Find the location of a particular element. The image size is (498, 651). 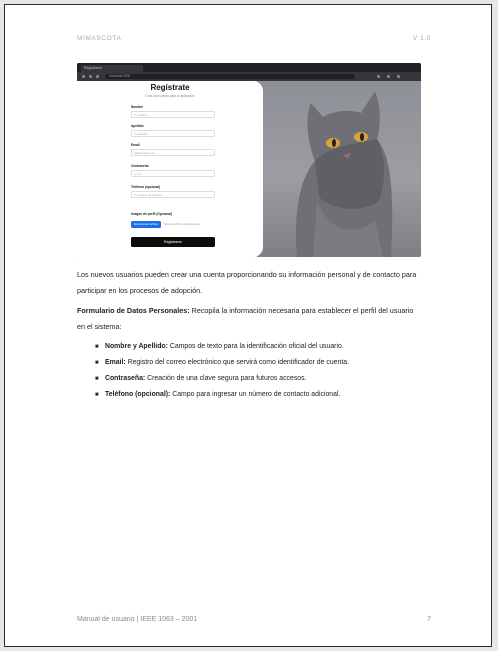

email-label: Email is located at coordinates (135, 145).